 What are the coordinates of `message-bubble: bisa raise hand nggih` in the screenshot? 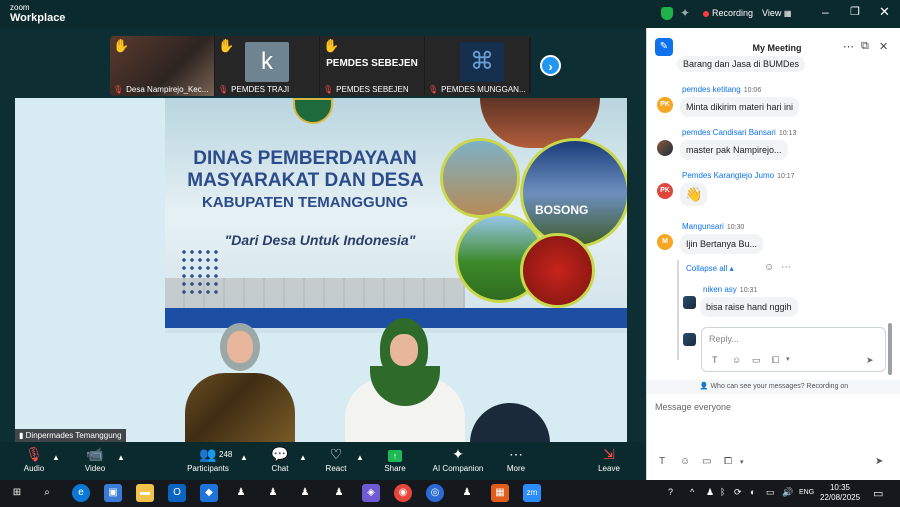 It's located at (749, 307).